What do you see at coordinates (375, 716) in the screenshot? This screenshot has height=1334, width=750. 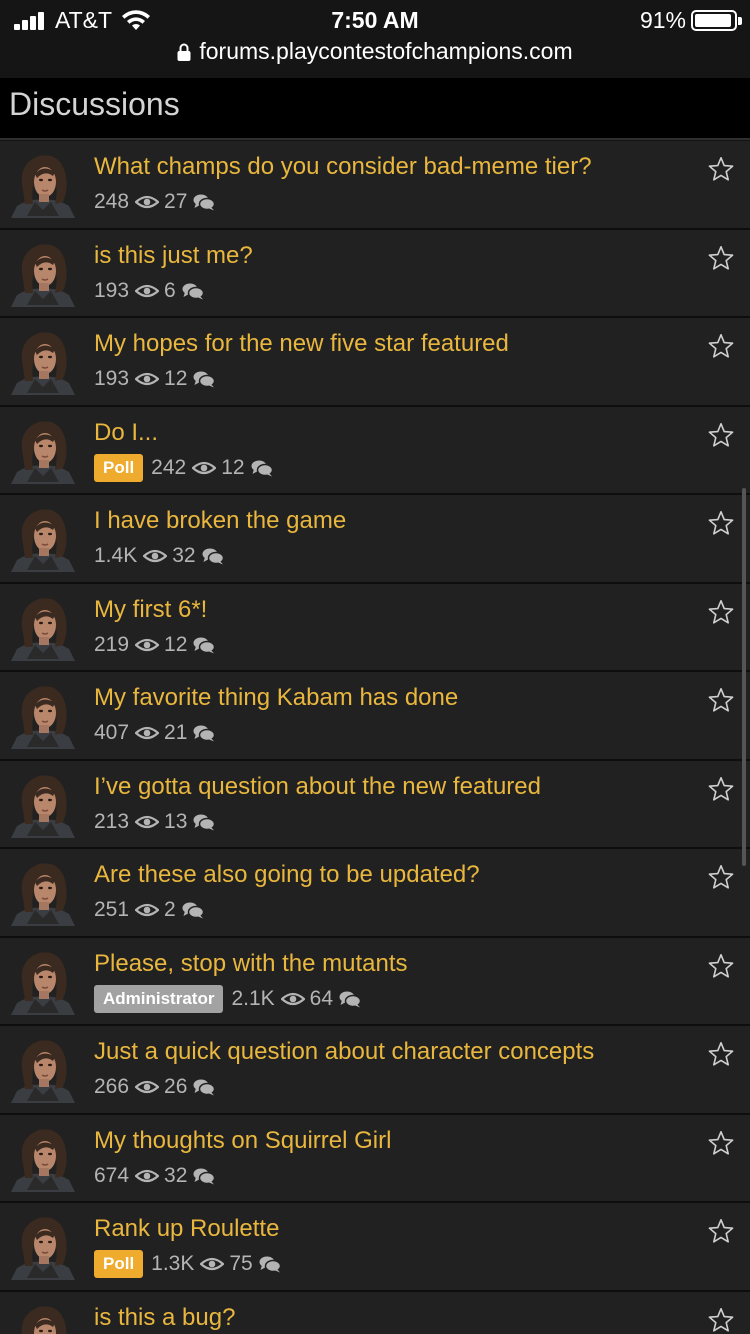 I see `discussion-item: My favorite thing Kabam has done 407 21` at bounding box center [375, 716].